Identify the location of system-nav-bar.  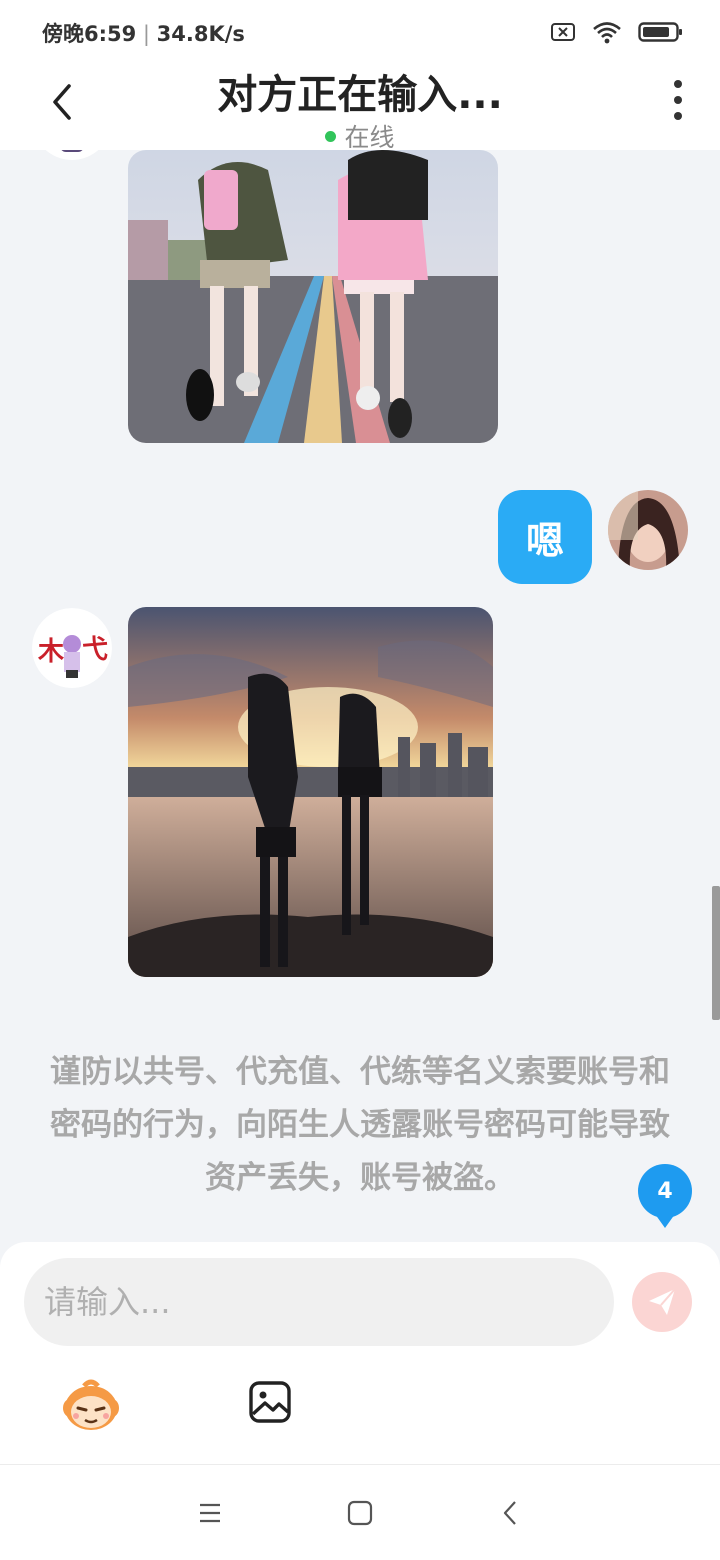
(360, 1512).